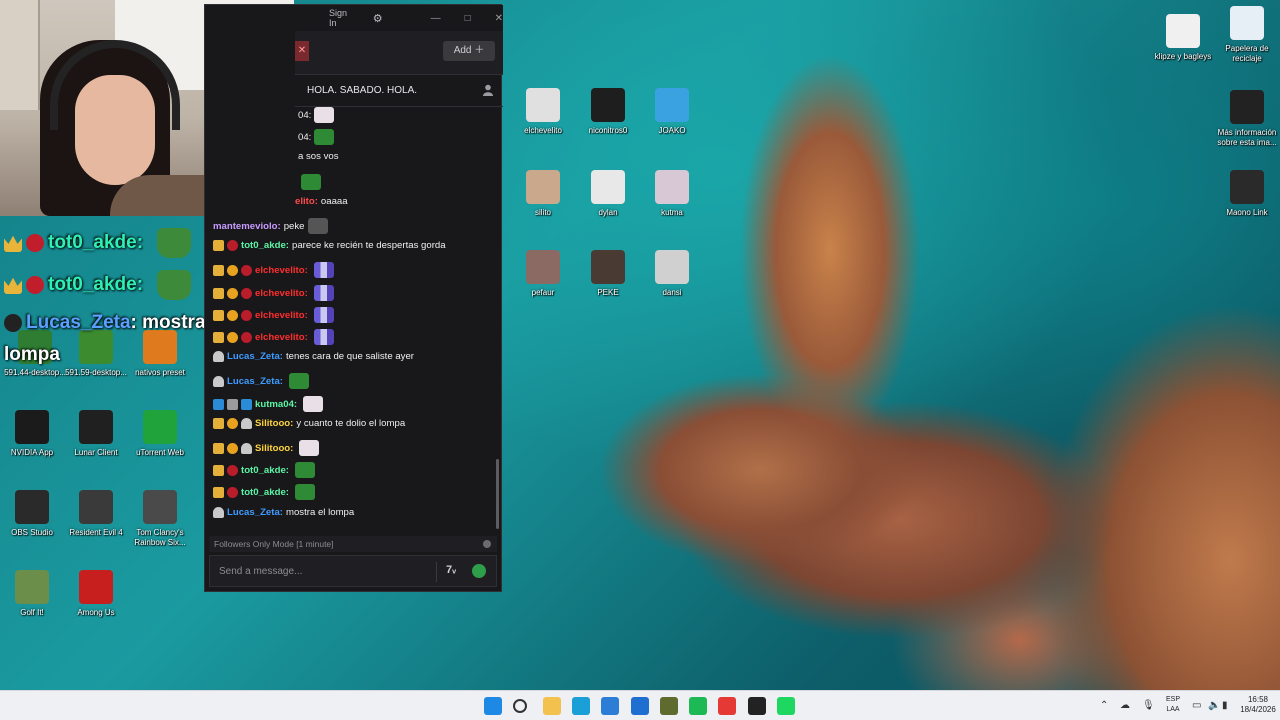 The height and width of the screenshot is (720, 1280). Describe the element at coordinates (33, 594) in the screenshot. I see `desktop-icon: Golf It!` at that location.